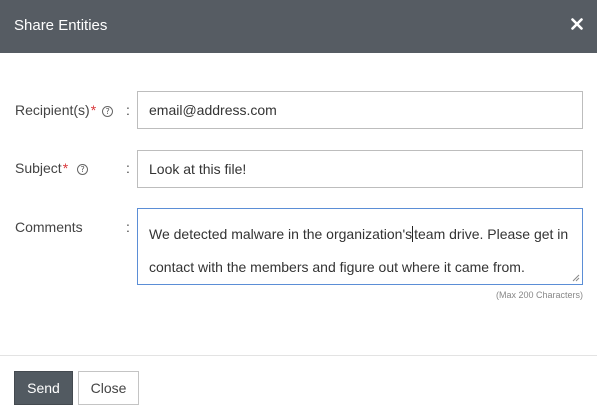 The height and width of the screenshot is (418, 597). What do you see at coordinates (298, 26) in the screenshot?
I see `dialog-header: Share Entities` at bounding box center [298, 26].